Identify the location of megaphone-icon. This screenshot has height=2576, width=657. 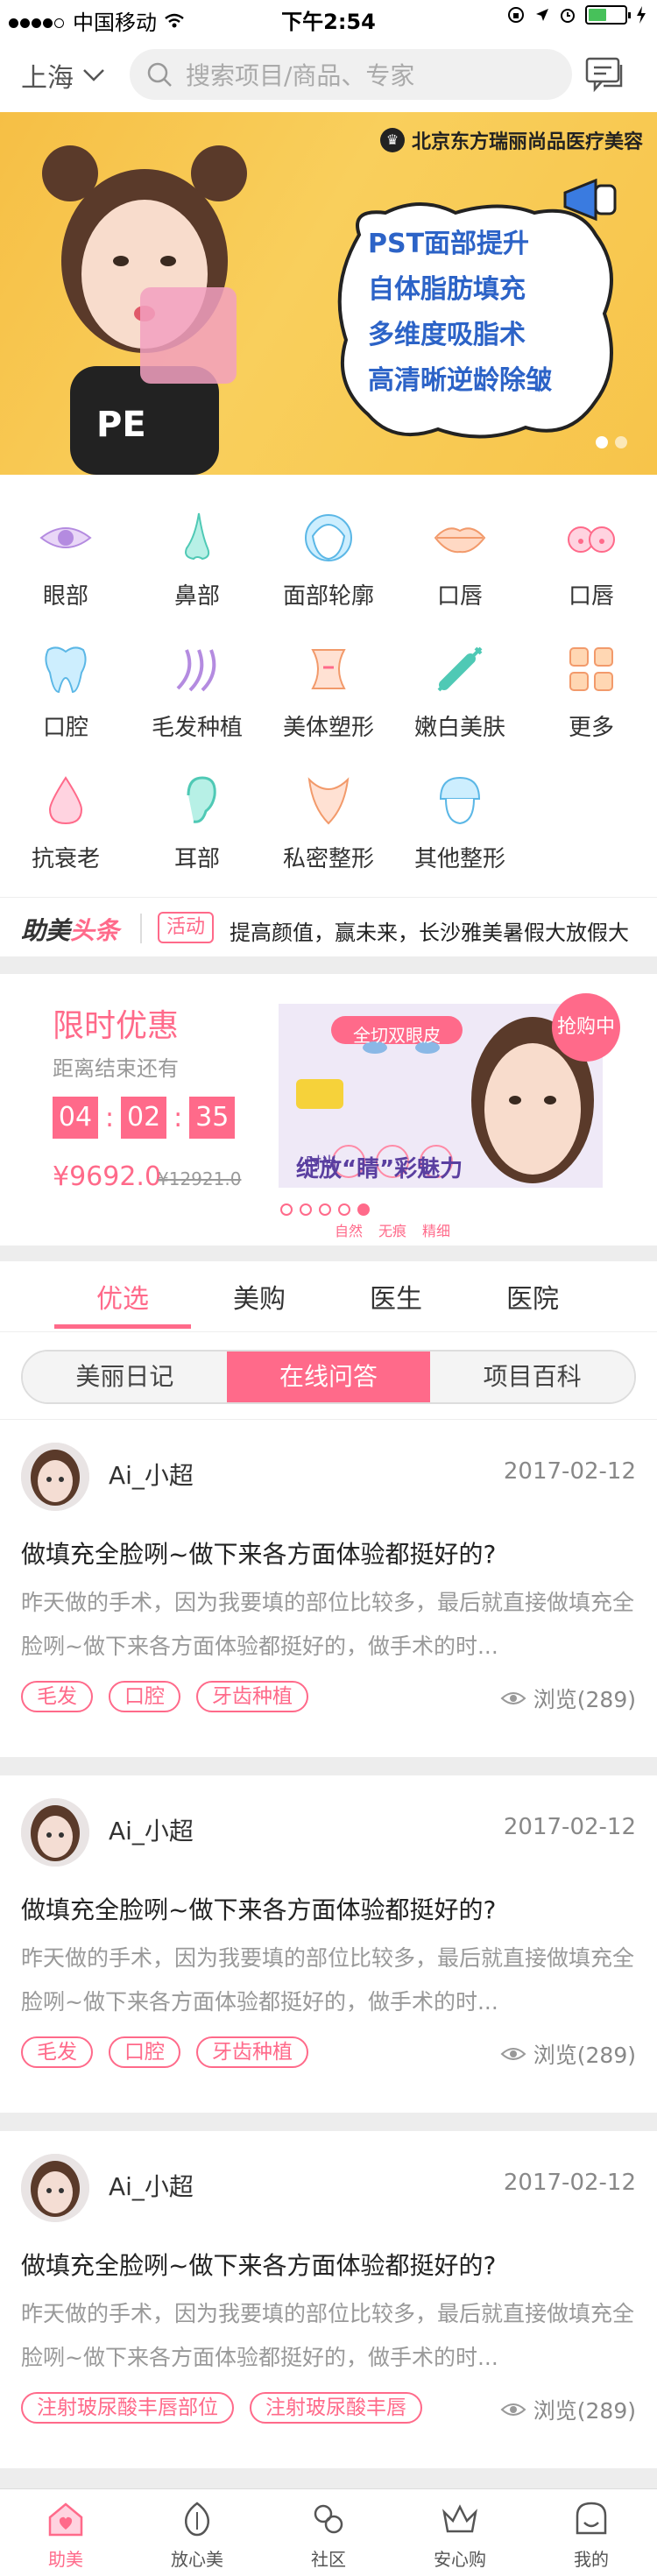
(590, 200).